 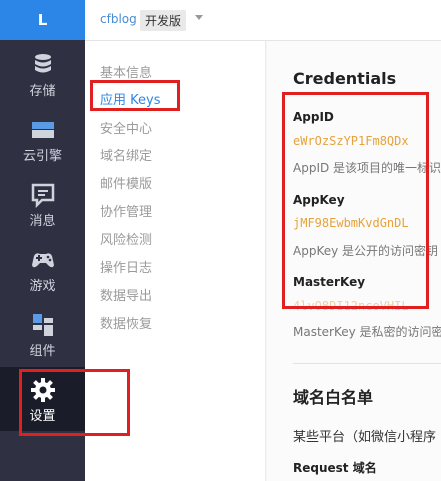 What do you see at coordinates (43, 130) in the screenshot?
I see `server-icon` at bounding box center [43, 130].